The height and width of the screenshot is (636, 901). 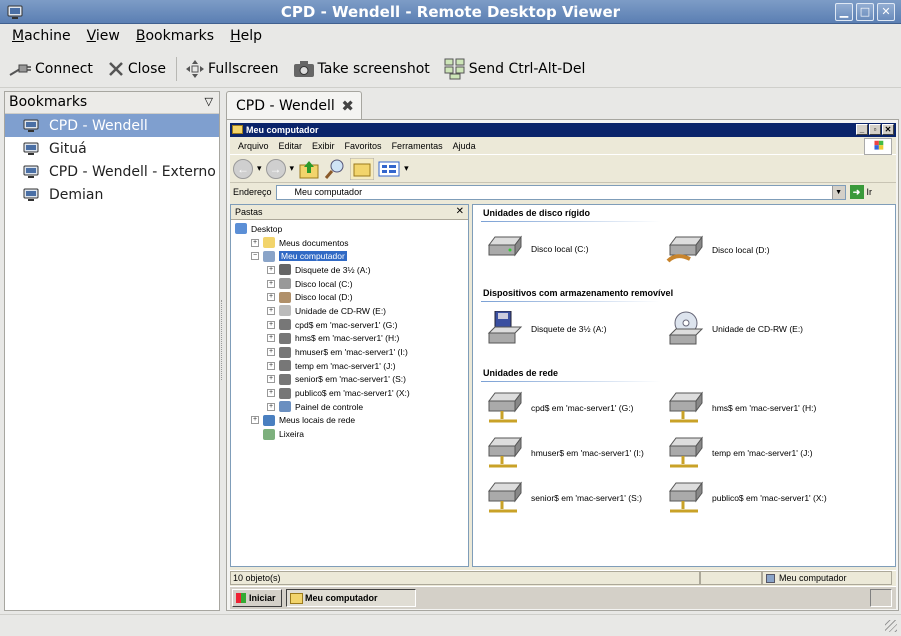 I want to click on tree-node: + Disco local (D:), so click(x=349, y=297).